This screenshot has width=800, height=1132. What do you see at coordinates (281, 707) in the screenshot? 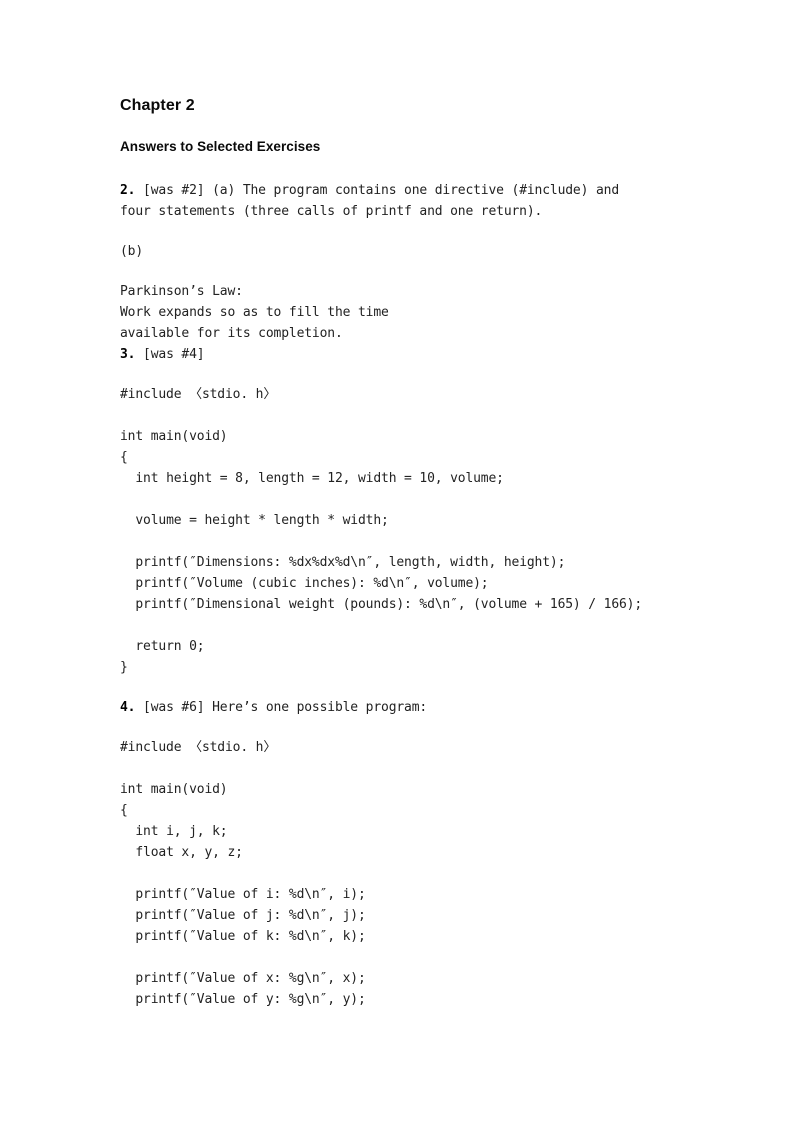
I see `answer-4-text: [was #6] Here’s one possible program:` at bounding box center [281, 707].